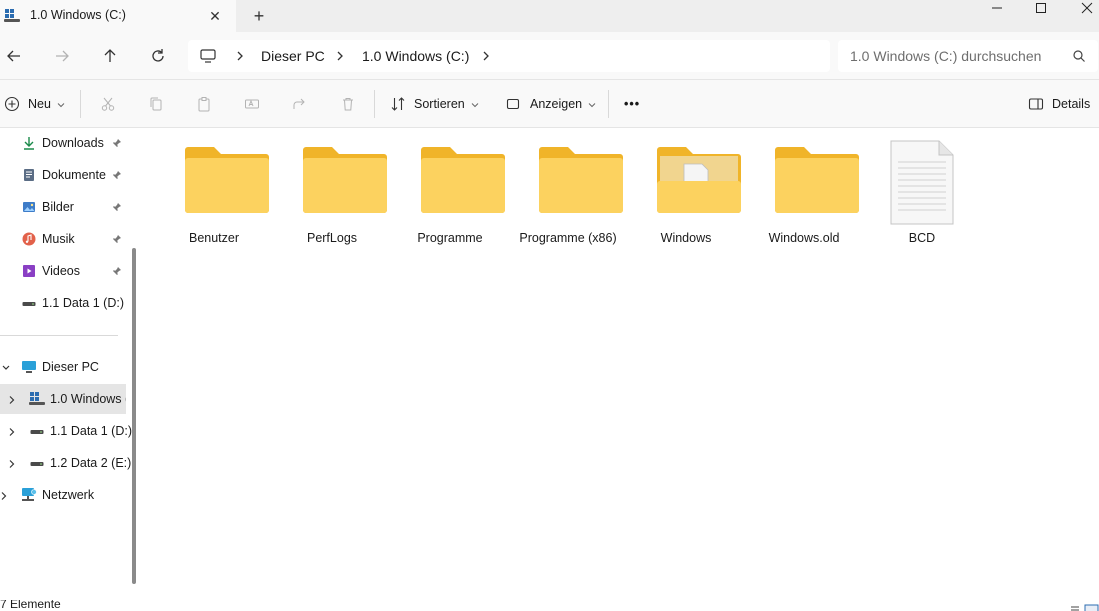 The image size is (1099, 611). Describe the element at coordinates (450, 194) in the screenshot. I see `folder-item-programme: Programme` at that location.